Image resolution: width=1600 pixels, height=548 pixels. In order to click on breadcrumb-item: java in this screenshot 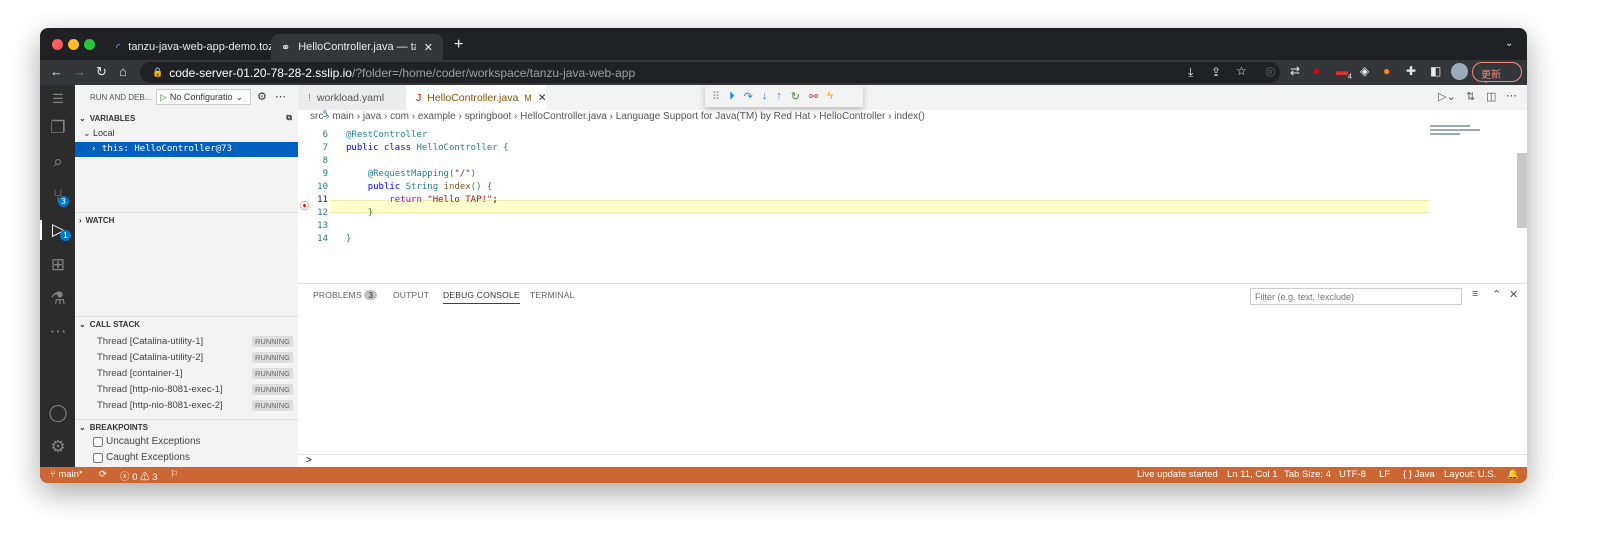, I will do `click(372, 116)`.